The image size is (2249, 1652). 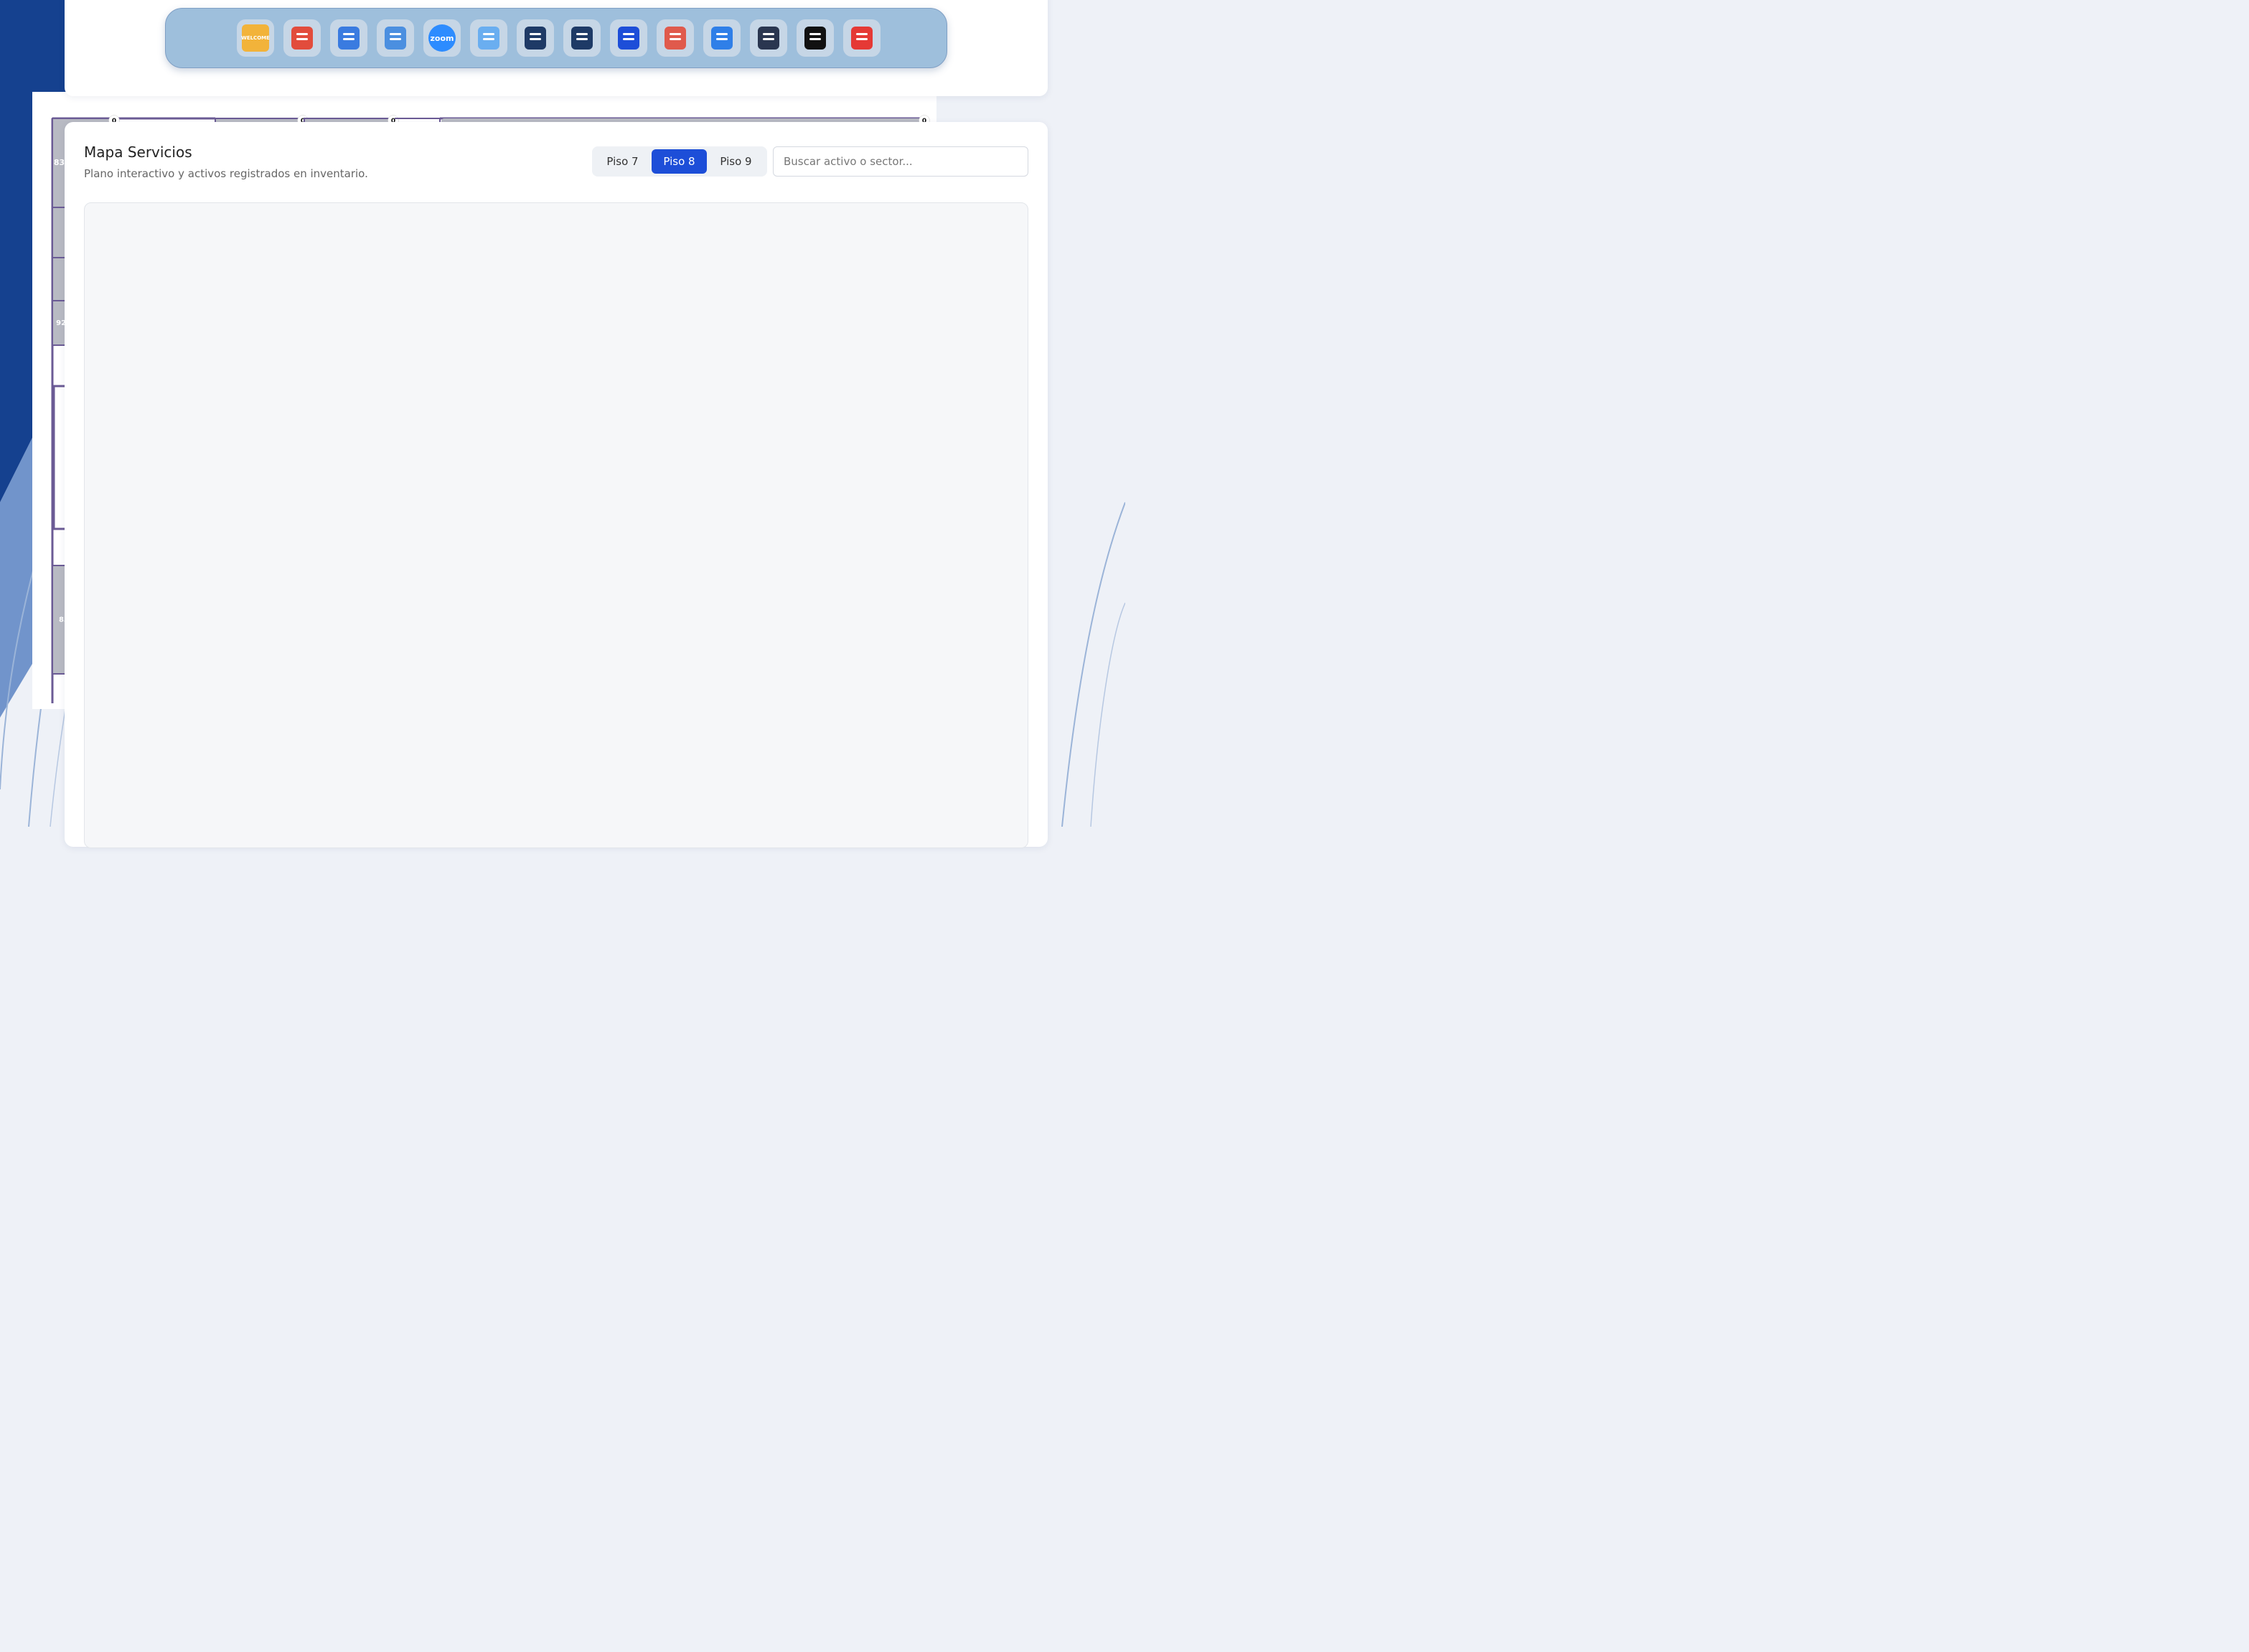 I want to click on toolbar-card: WELCOME zoom, so click(x=556, y=48).